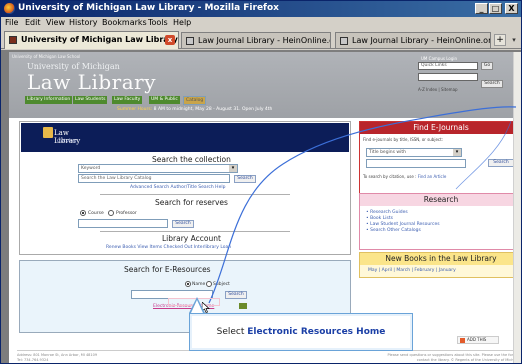 The height and width of the screenshot is (364, 522). I want to click on instruction-callout: Select Electronic Resources Home, so click(301, 332).